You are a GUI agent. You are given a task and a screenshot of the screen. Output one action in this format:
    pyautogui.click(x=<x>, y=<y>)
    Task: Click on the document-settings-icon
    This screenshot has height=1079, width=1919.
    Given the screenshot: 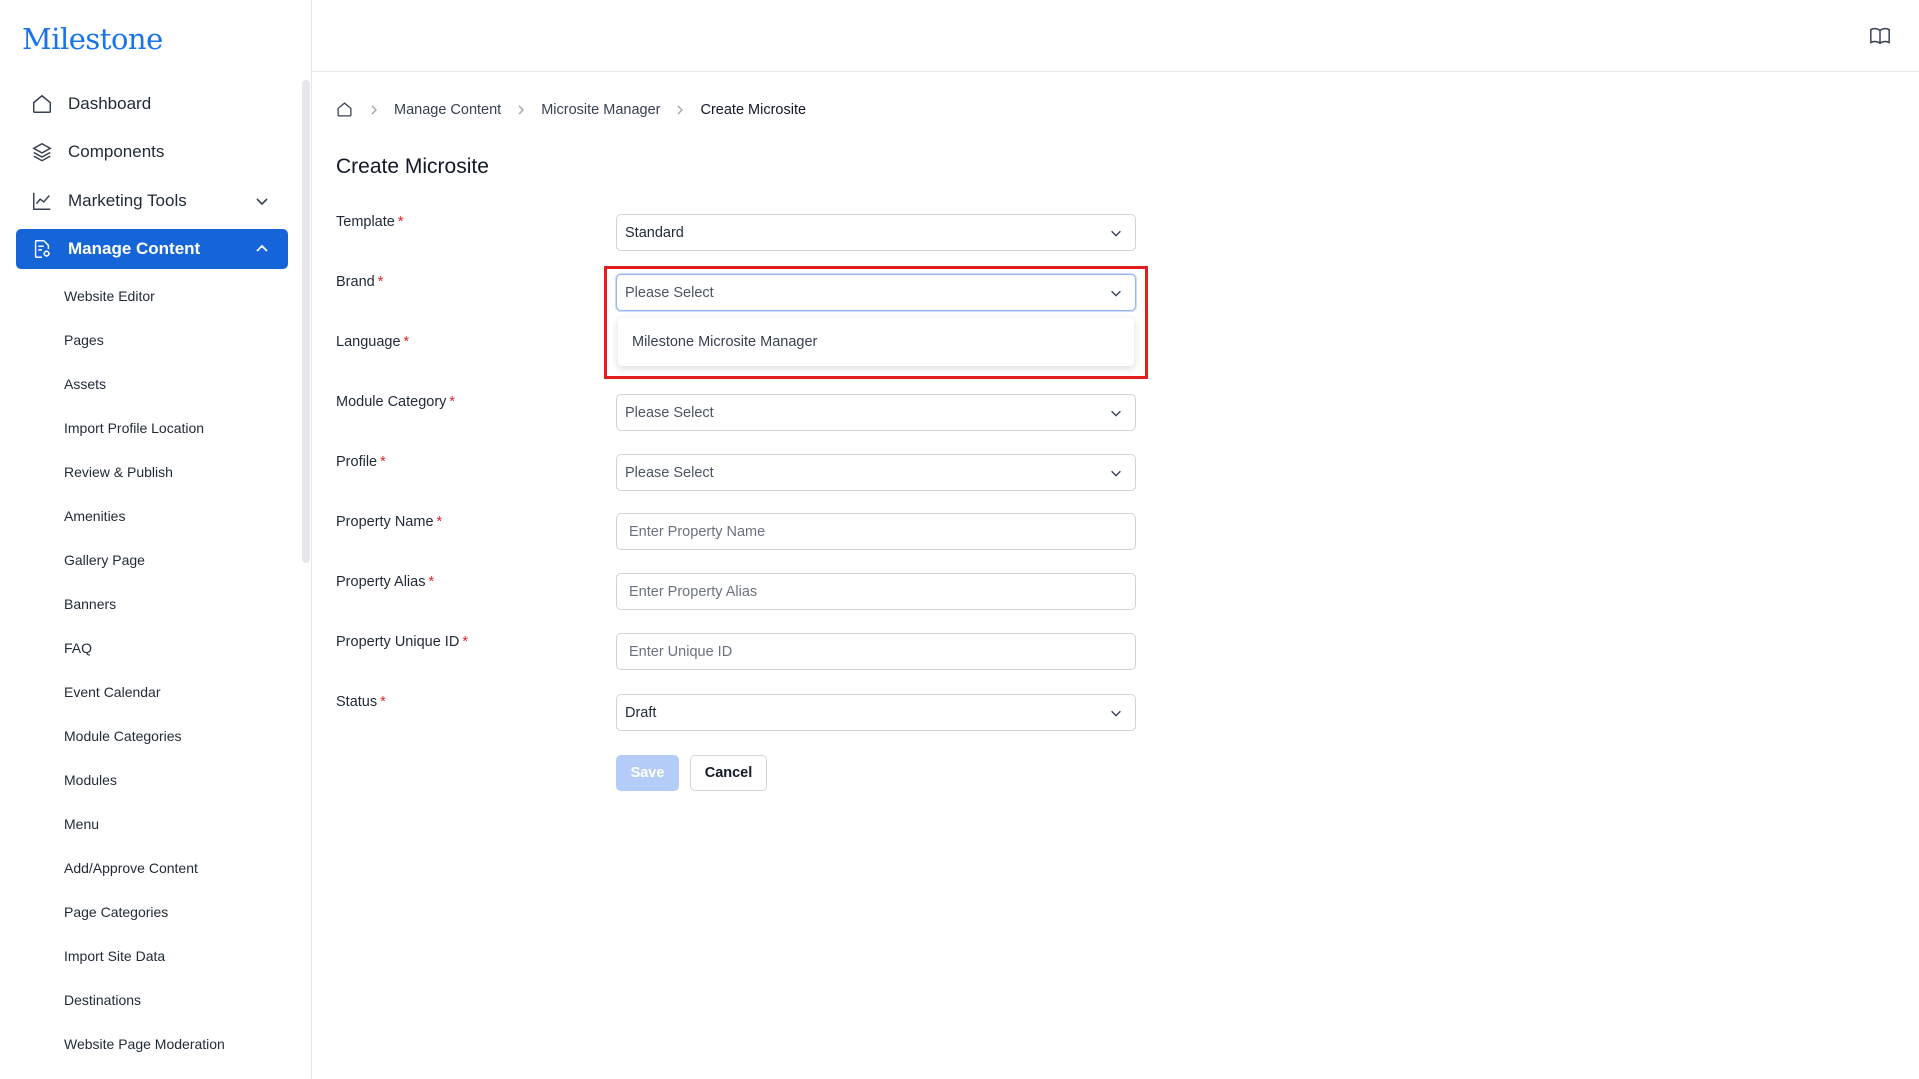 What is the action you would take?
    pyautogui.click(x=42, y=249)
    